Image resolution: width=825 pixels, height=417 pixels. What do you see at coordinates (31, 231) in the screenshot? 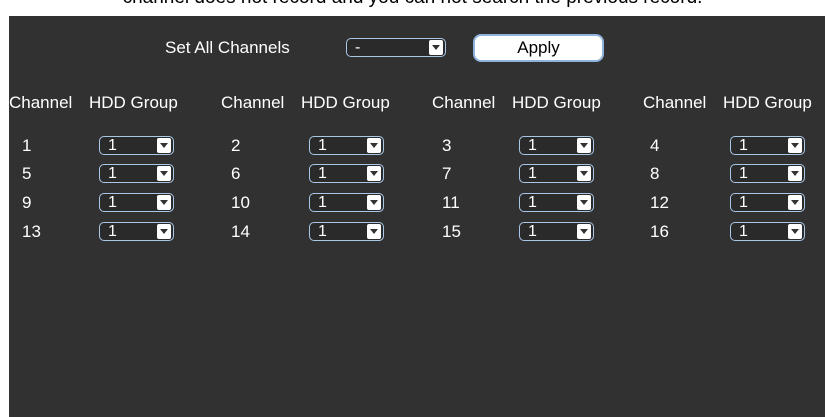
I see `channel-number: 13` at bounding box center [31, 231].